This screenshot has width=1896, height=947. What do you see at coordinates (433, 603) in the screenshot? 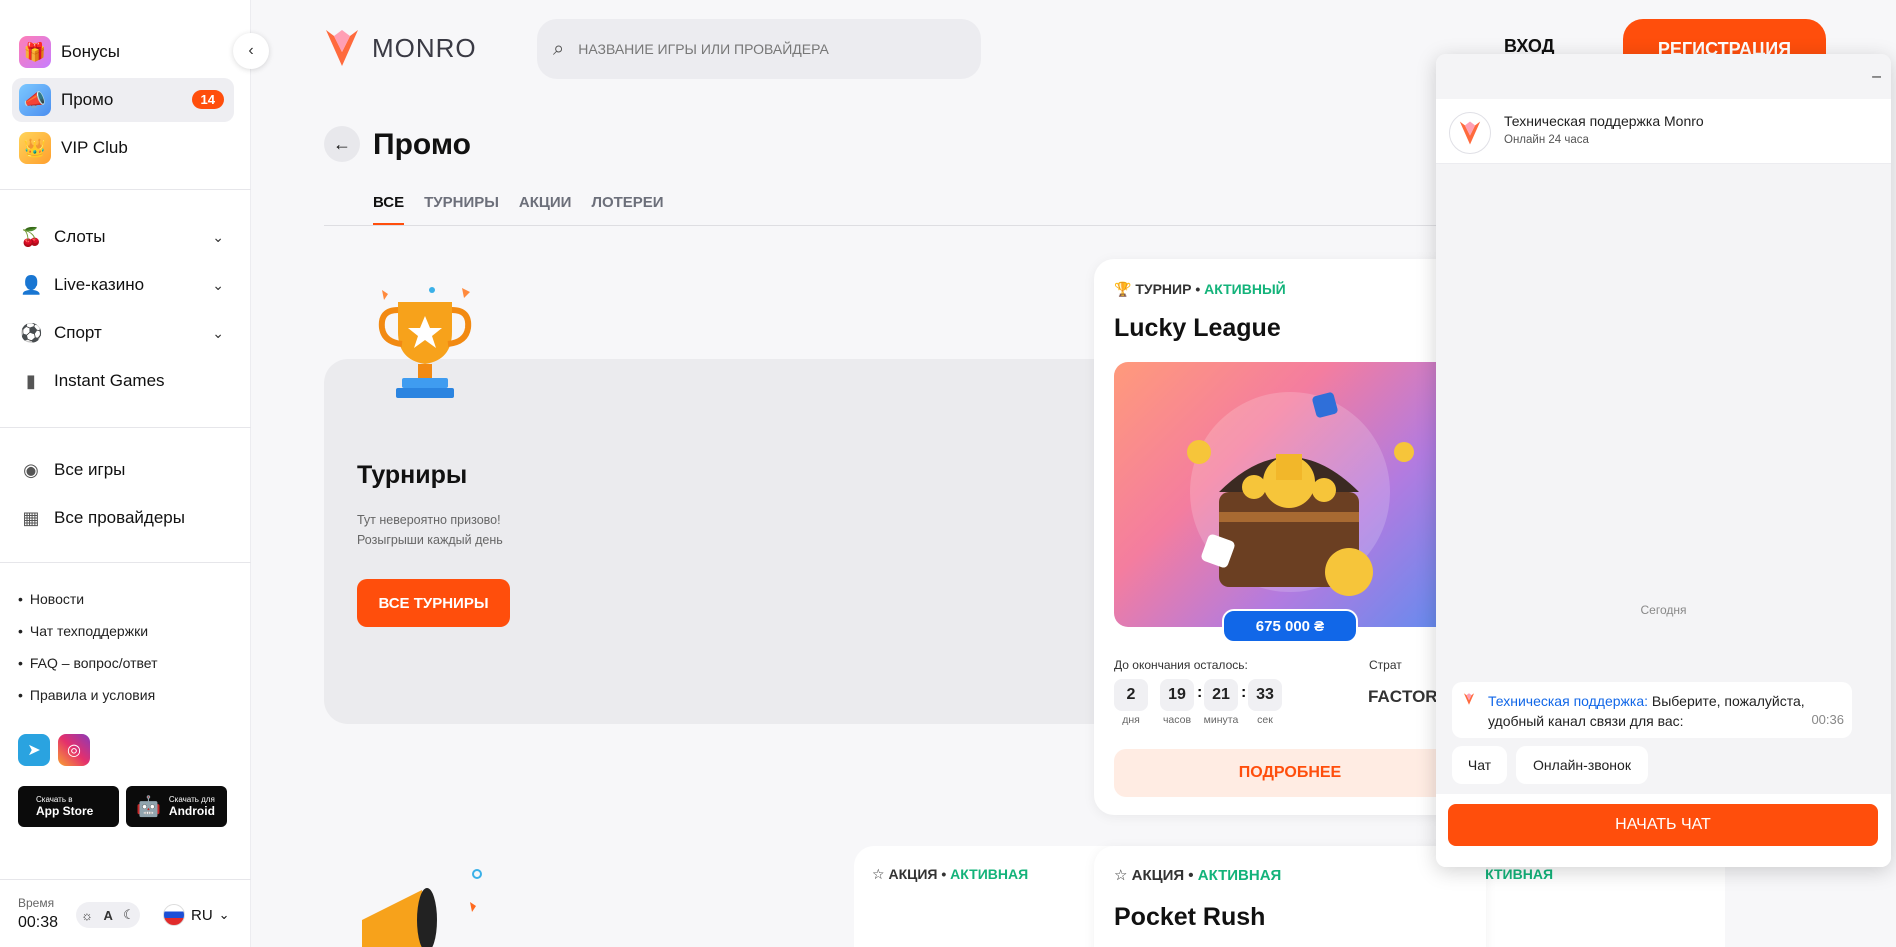
I see `all-tournaments-button: ВСЕ ТУРНИРЫ` at bounding box center [433, 603].